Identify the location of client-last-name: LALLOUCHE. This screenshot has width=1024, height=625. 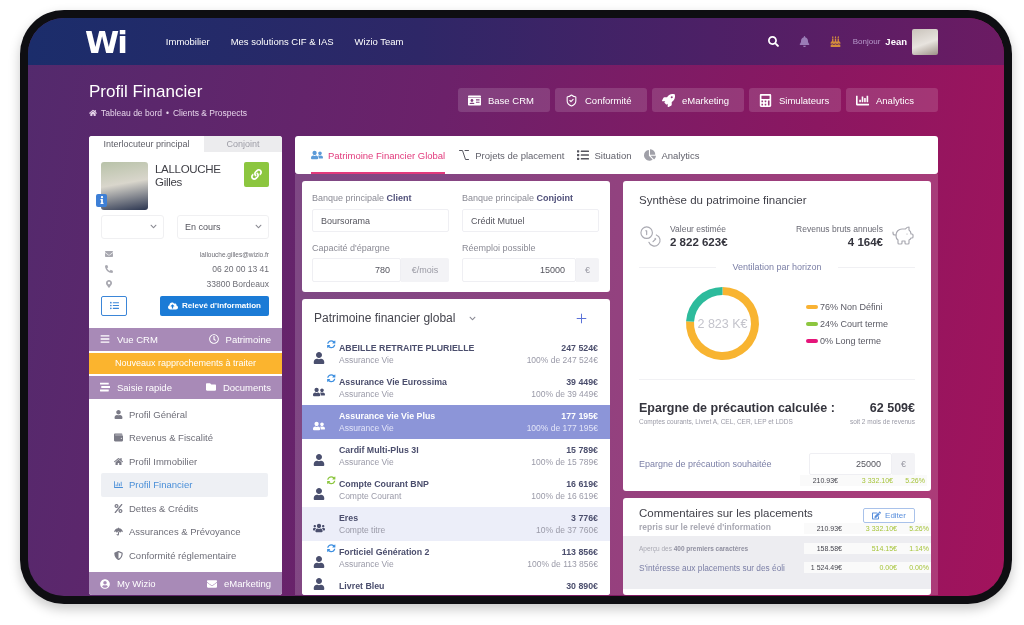
(188, 169).